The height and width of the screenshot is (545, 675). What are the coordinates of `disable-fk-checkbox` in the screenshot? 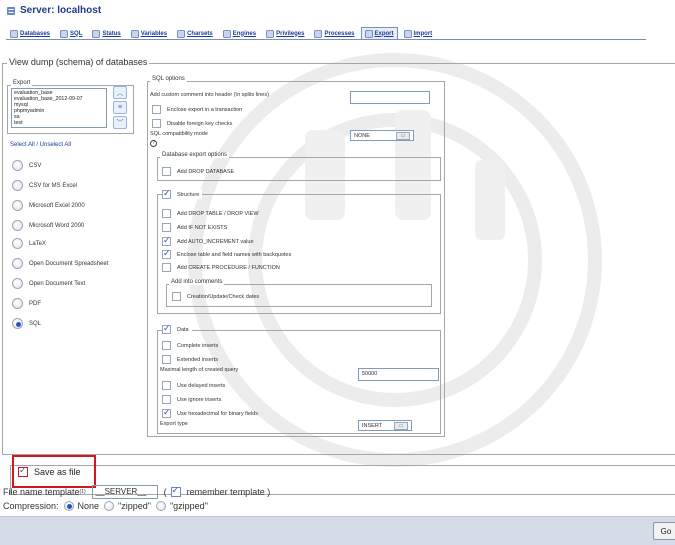 It's located at (156, 123).